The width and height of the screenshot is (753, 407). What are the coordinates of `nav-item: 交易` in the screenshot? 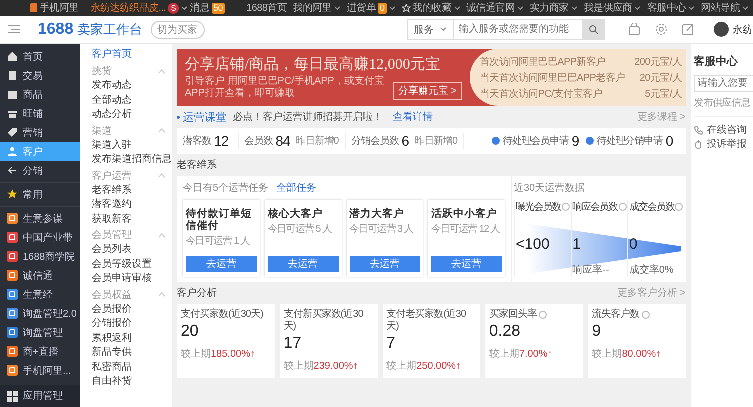 It's located at (40, 75).